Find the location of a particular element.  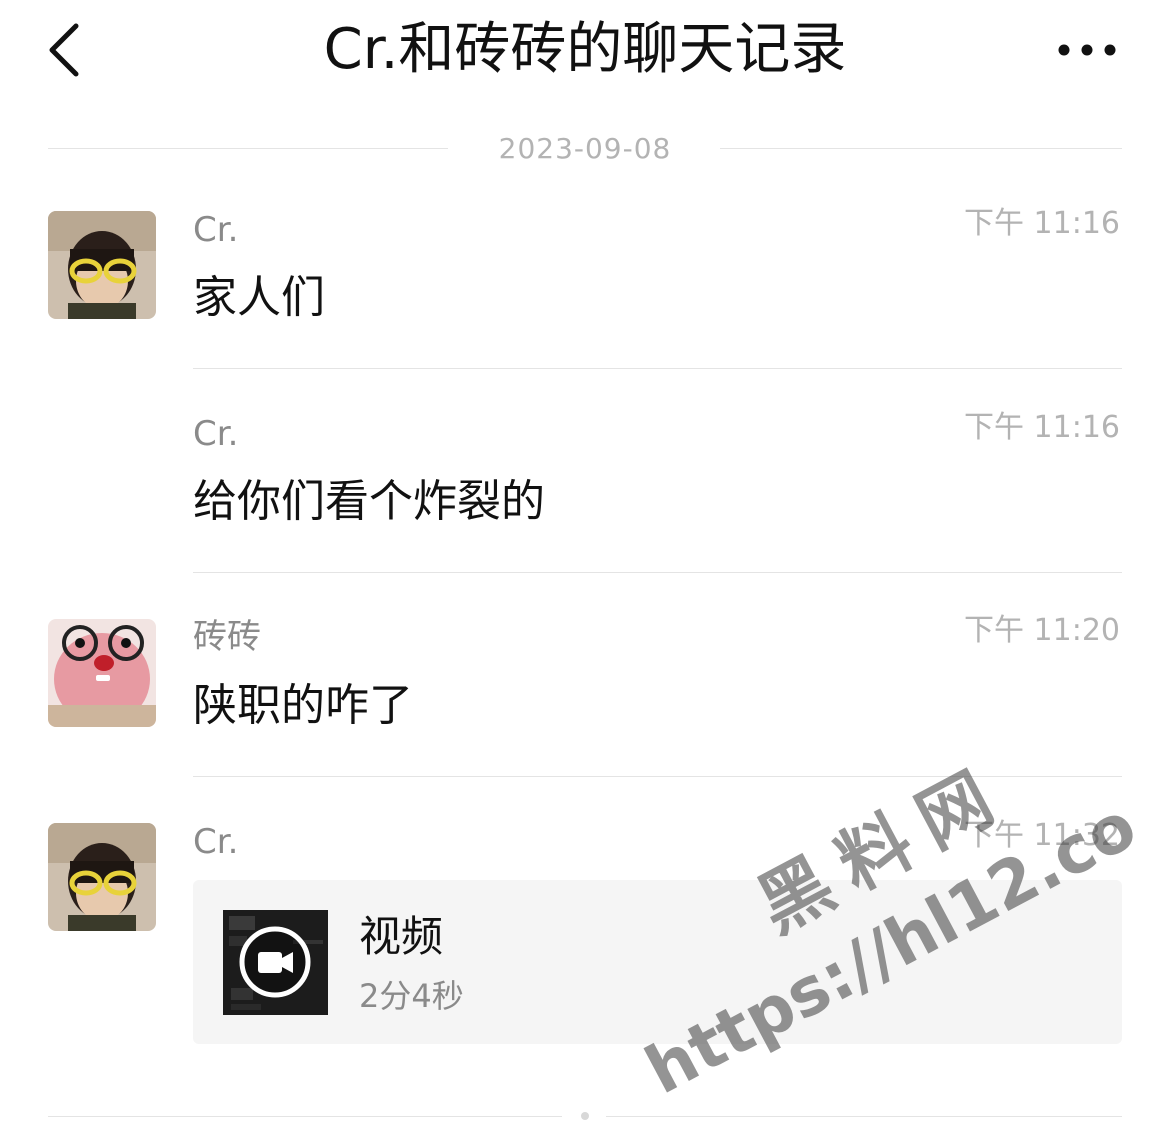

page-title: Cr.和砖砖的聊天记录 is located at coordinates (585, 49).